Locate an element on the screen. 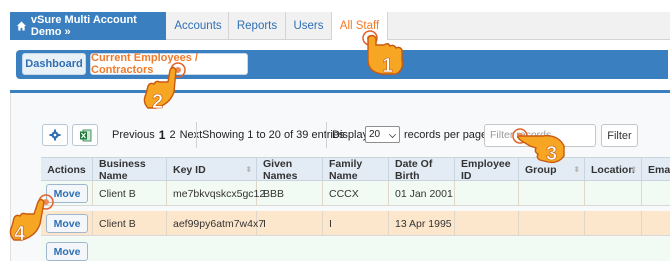 The image size is (670, 261). family-name-cell: CCCX is located at coordinates (356, 193).